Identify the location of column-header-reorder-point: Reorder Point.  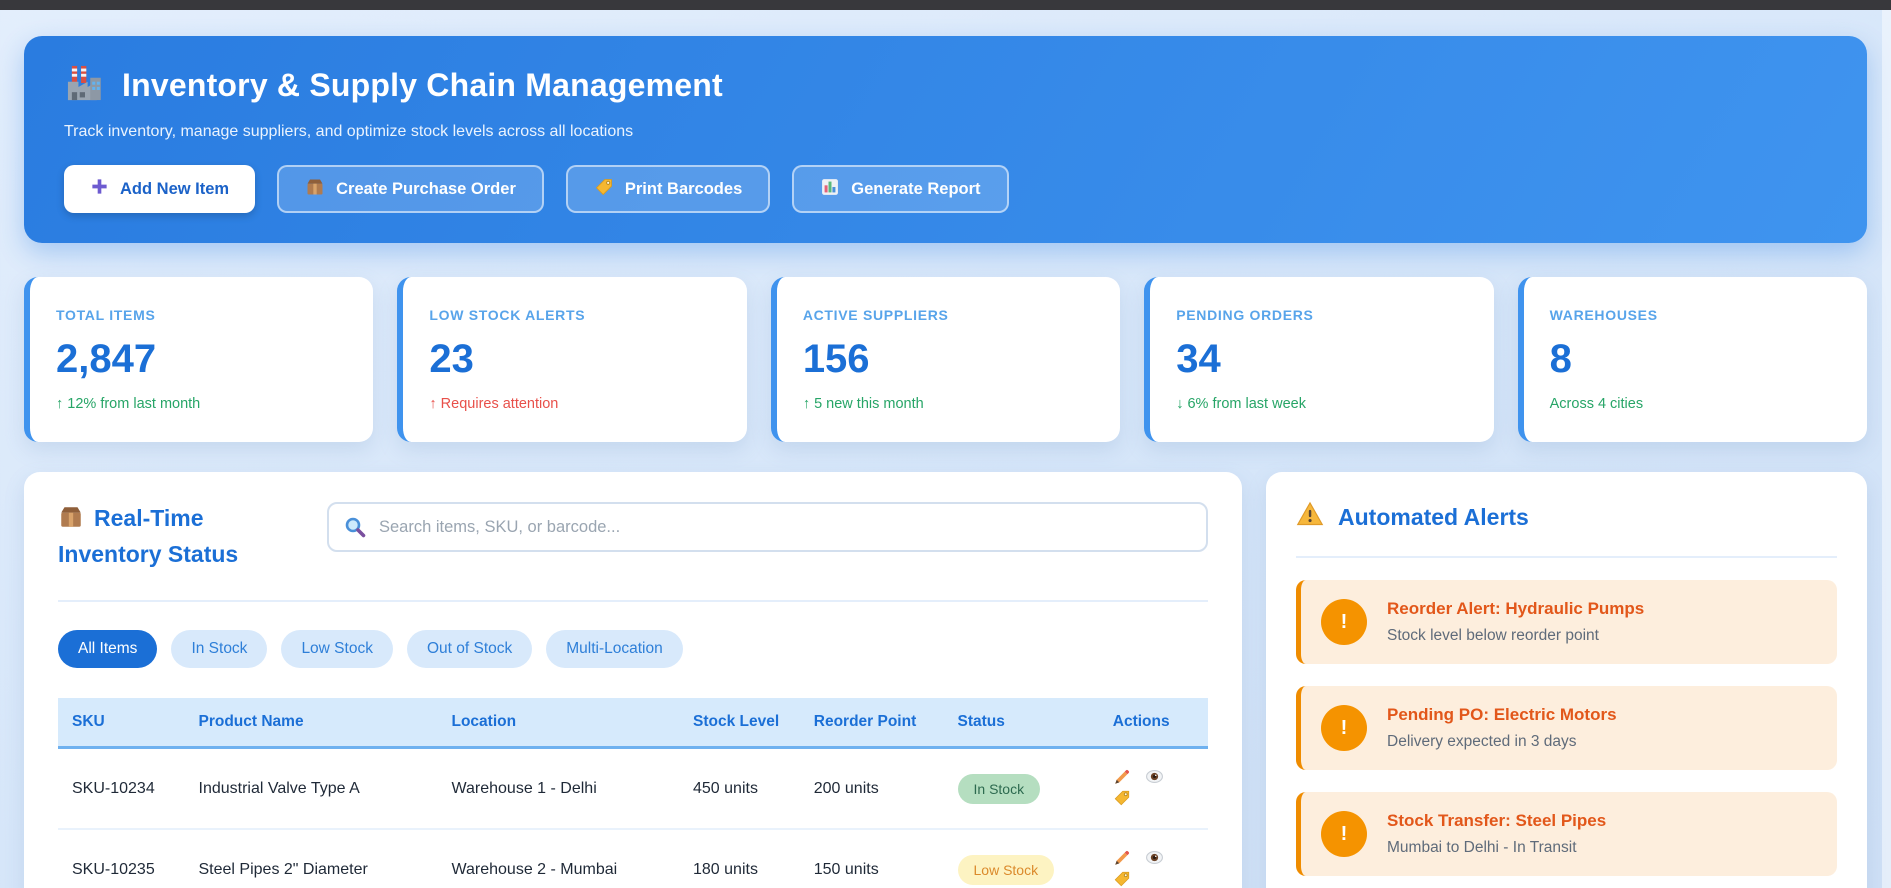
(871, 724).